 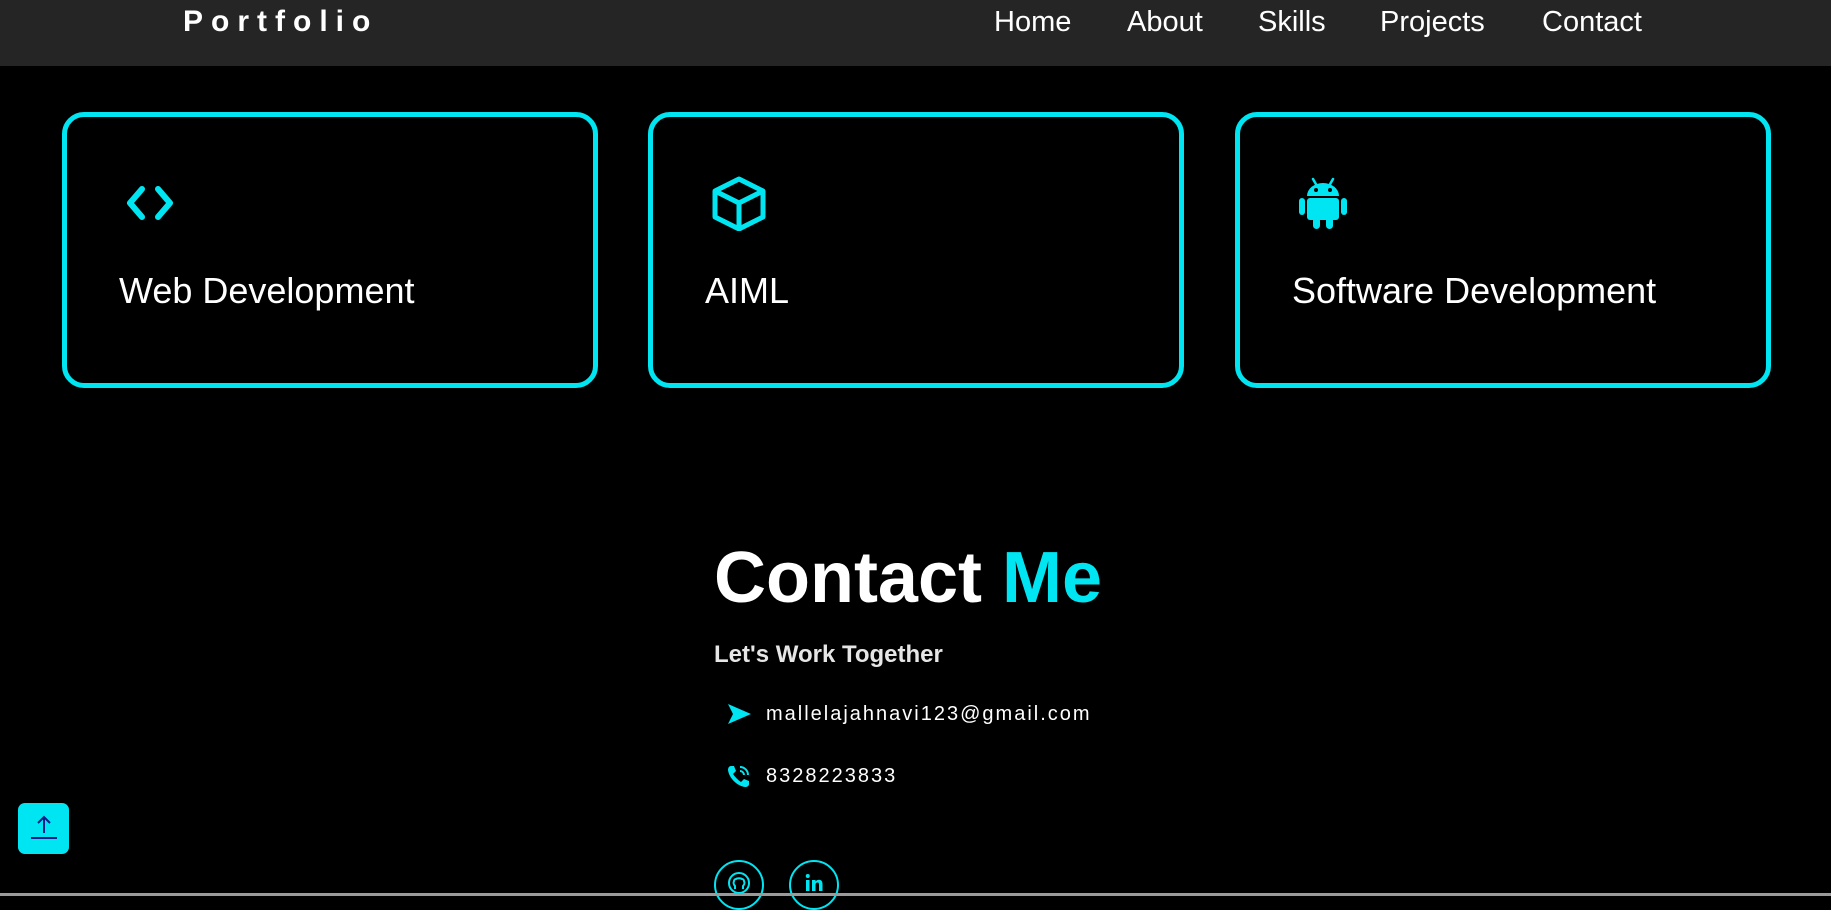 What do you see at coordinates (280, 22) in the screenshot?
I see `brand-logo: Portfolio` at bounding box center [280, 22].